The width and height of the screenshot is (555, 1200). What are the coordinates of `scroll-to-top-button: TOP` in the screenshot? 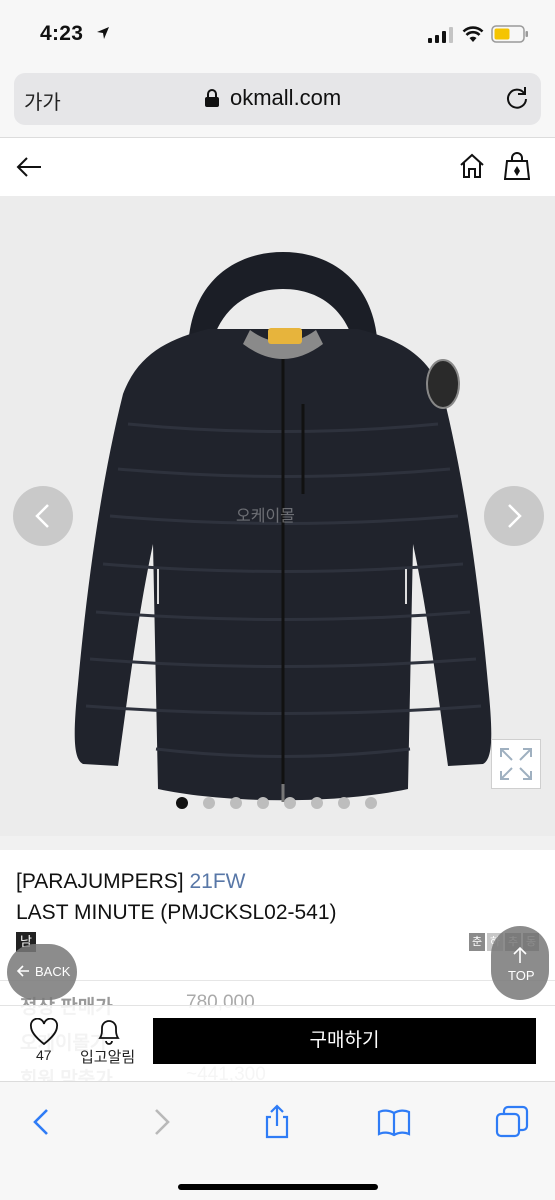 It's located at (520, 963).